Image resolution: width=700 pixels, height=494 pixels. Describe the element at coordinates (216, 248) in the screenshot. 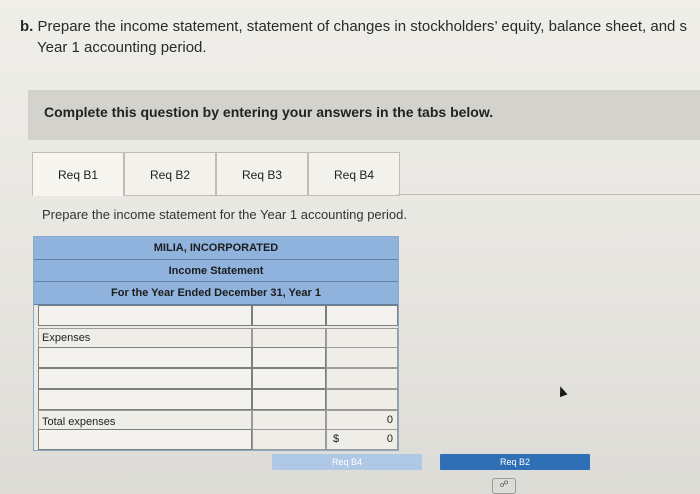

I see `company-name: MILIA, INCORPORATED` at that location.